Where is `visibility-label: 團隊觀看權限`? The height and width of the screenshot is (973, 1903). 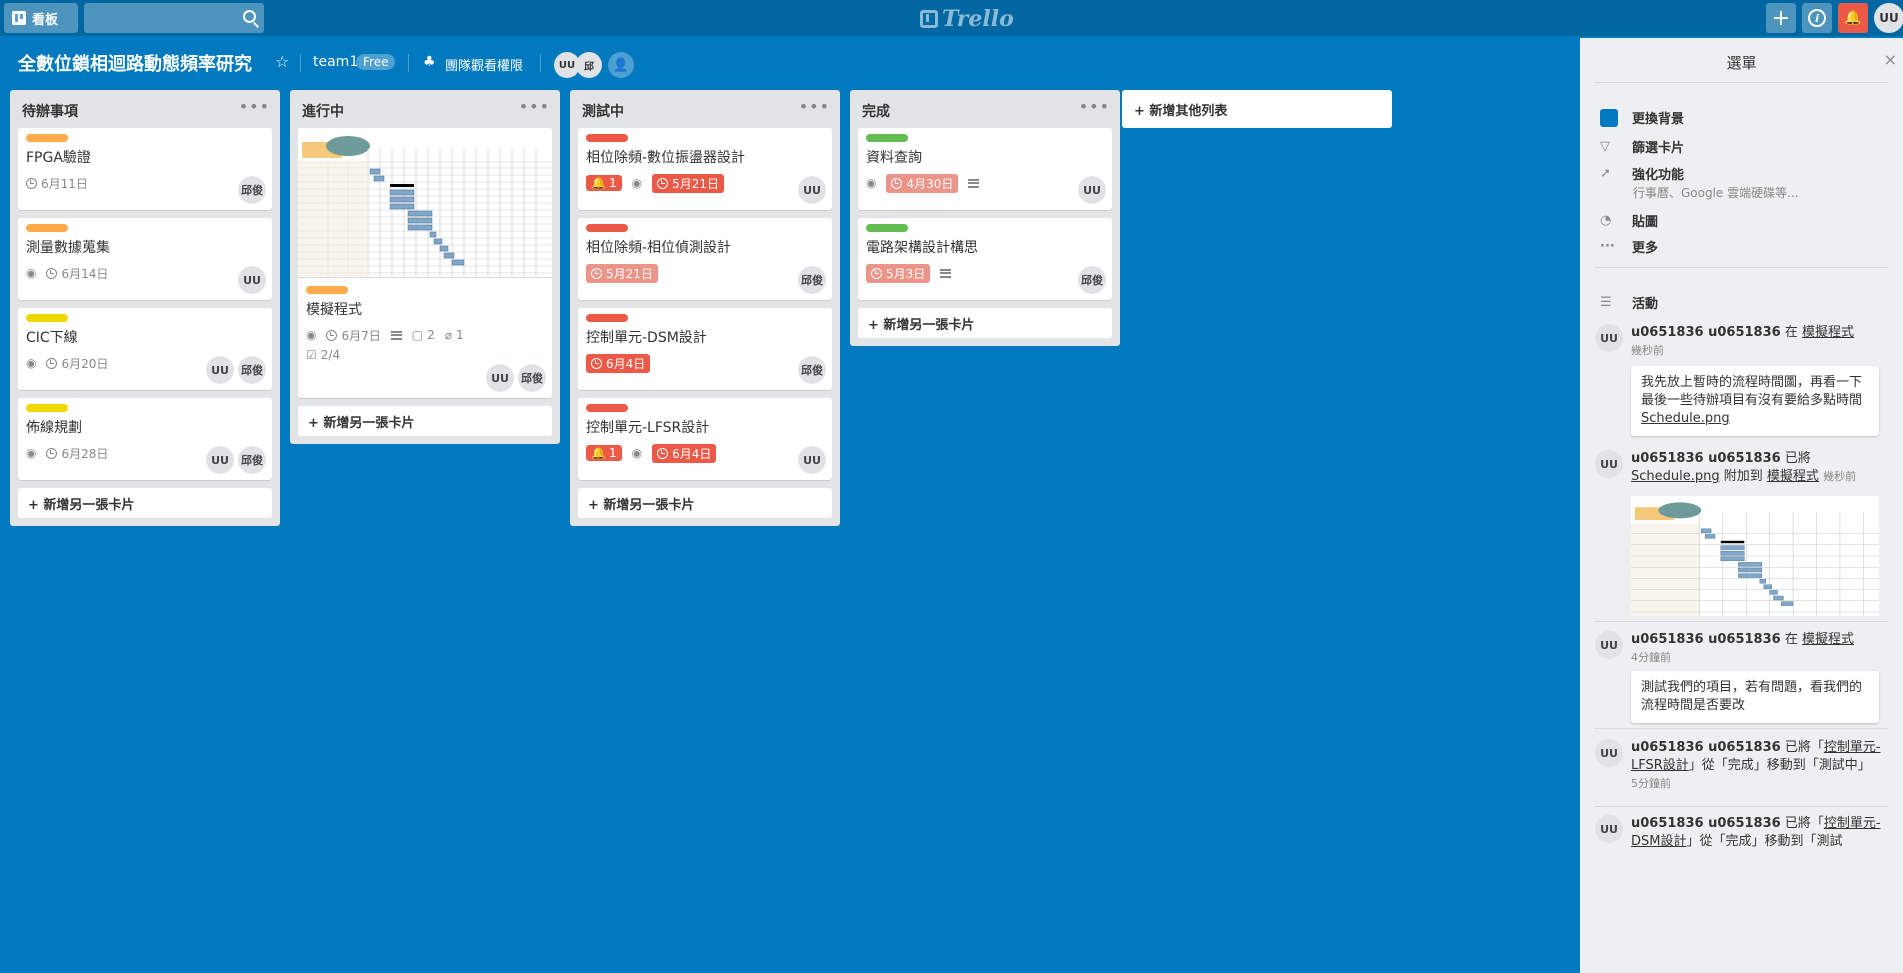 visibility-label: 團隊觀看權限 is located at coordinates (484, 64).